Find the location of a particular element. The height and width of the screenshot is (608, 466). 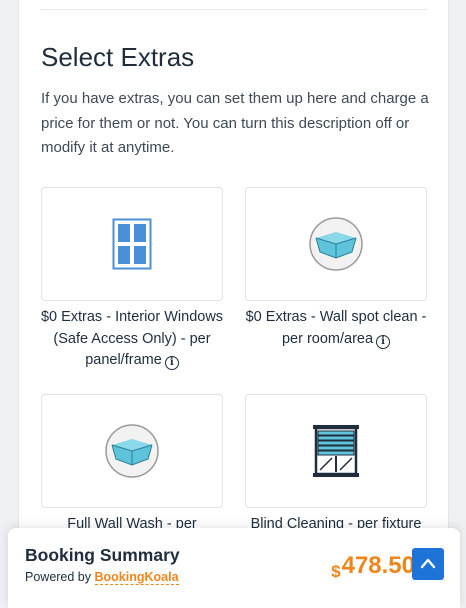

section-title: Select Extras is located at coordinates (118, 57).